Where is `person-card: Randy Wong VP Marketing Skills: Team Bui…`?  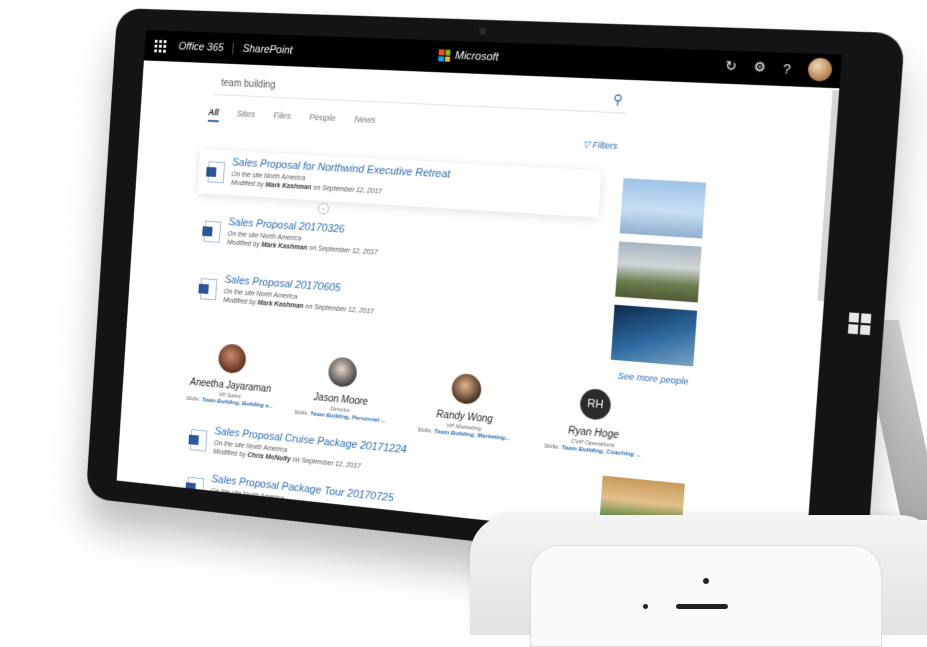 person-card: Randy Wong VP Marketing Skills: Team Bui… is located at coordinates (465, 406).